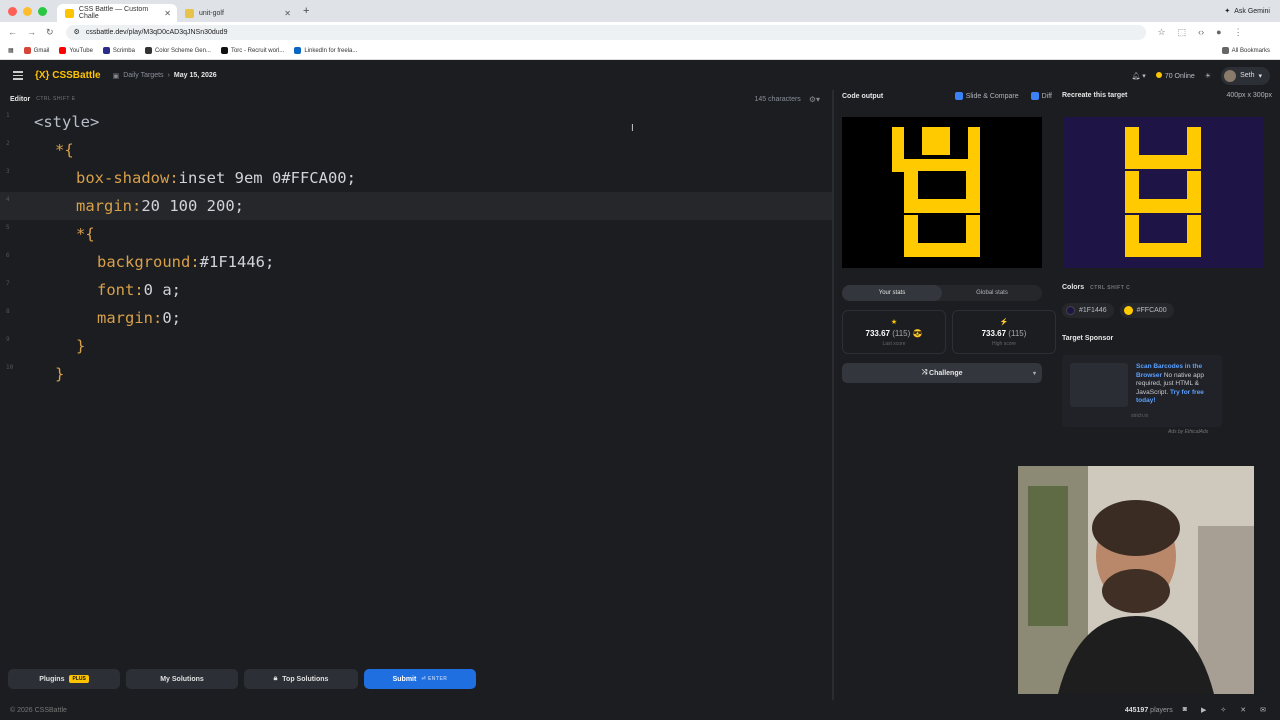 The image size is (1280, 720). I want to click on notification-bell-icon: 🔔︎ ▾, so click(1138, 76).